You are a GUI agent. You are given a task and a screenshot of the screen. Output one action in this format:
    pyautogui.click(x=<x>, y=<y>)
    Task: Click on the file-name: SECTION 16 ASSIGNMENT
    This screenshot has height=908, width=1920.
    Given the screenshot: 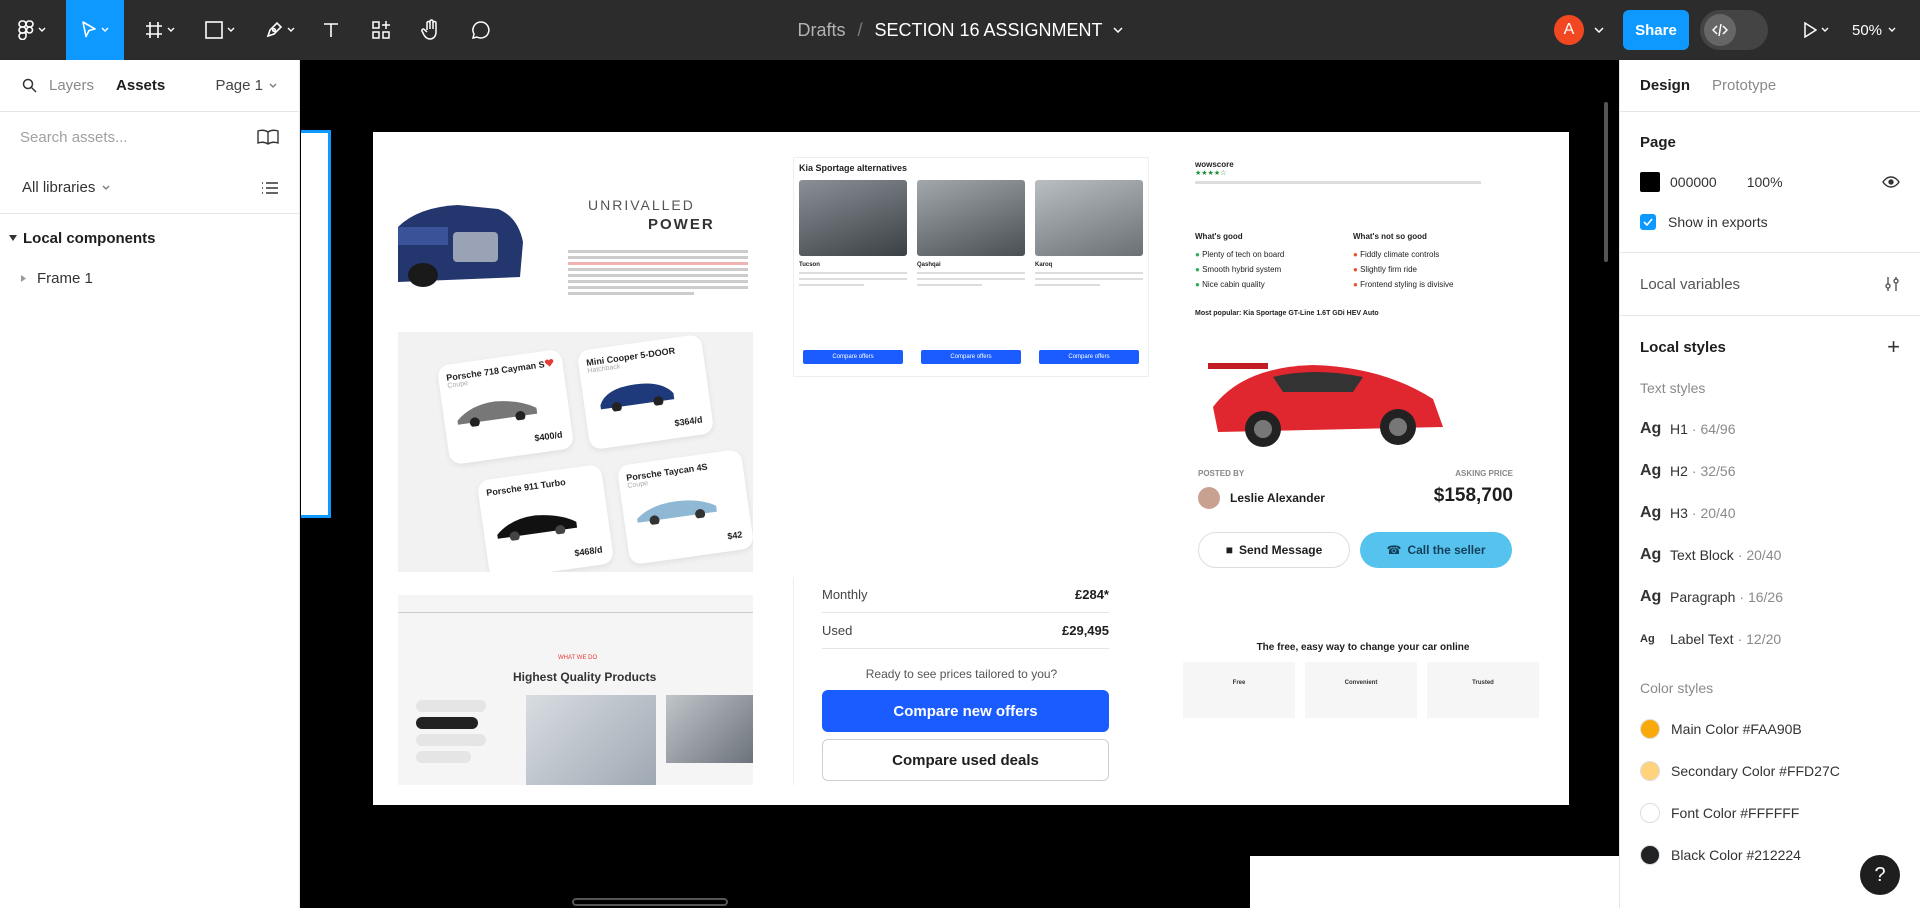 What is the action you would take?
    pyautogui.click(x=988, y=30)
    